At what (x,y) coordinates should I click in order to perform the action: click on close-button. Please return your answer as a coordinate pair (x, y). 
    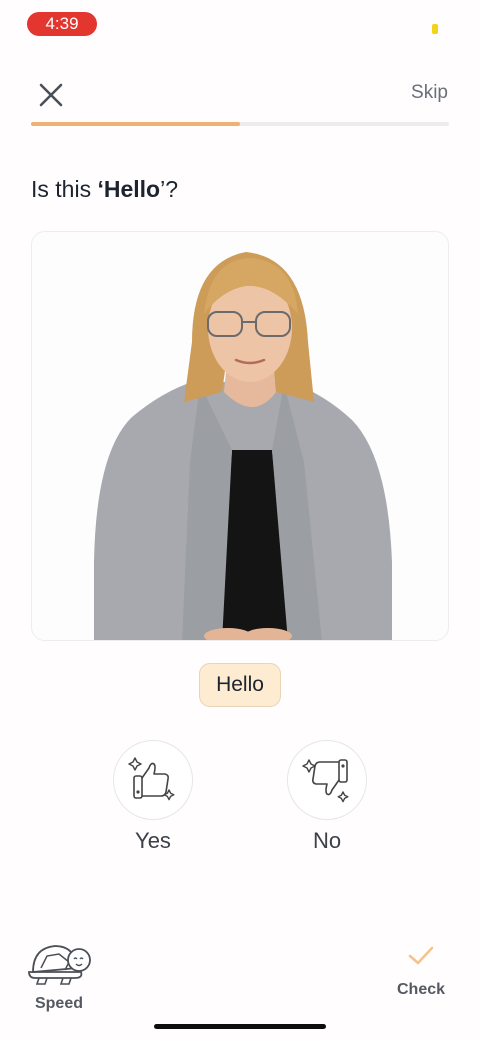
    Looking at the image, I should click on (51, 95).